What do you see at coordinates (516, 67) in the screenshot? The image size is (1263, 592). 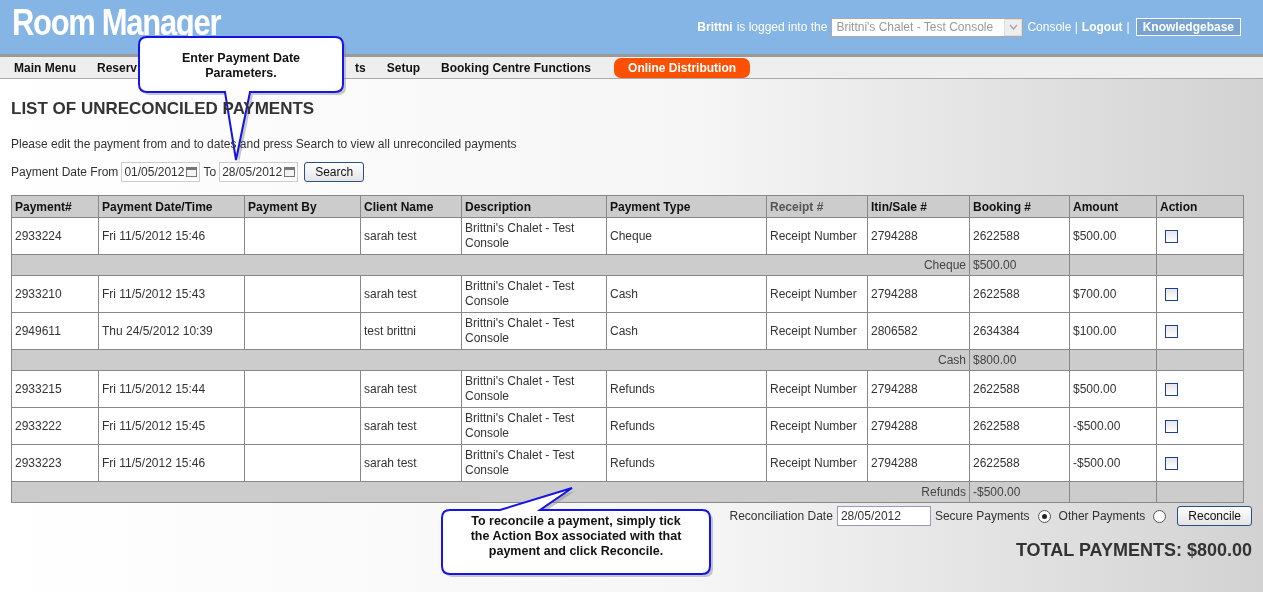 I see `menu-item: Booking Centre Functions` at bounding box center [516, 67].